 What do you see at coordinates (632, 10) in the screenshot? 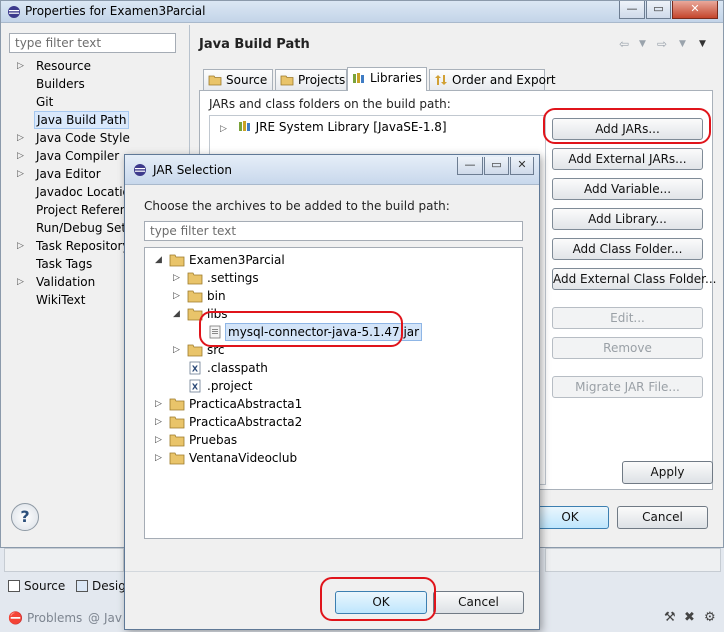
I see `minimize-button: —` at bounding box center [632, 10].